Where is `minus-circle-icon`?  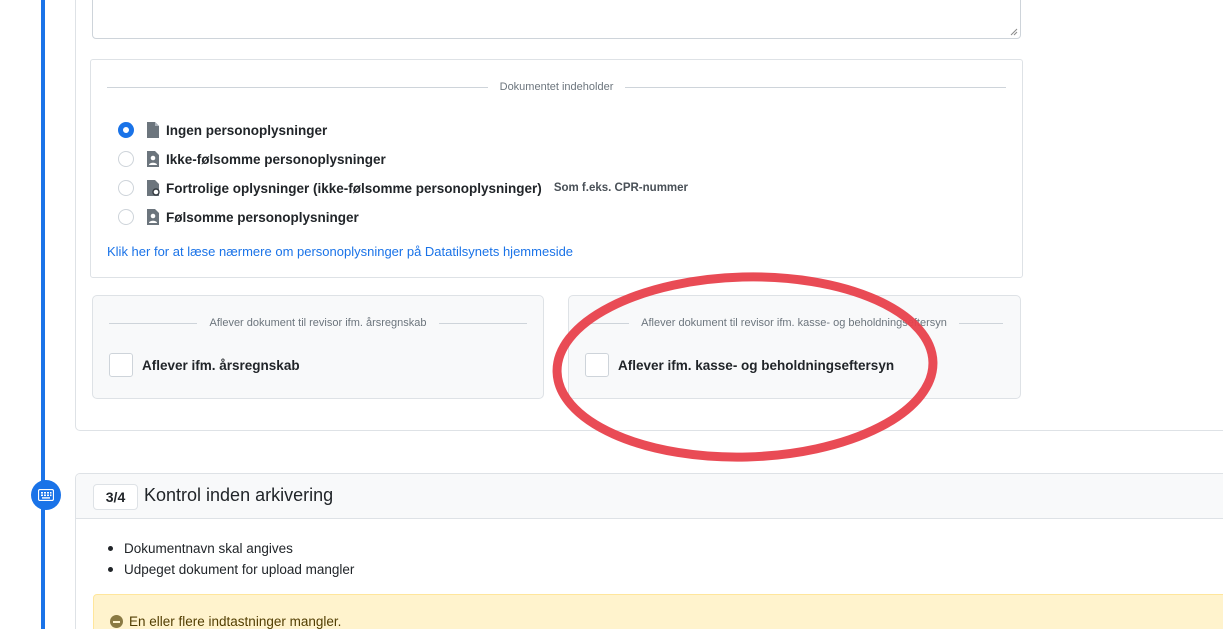
minus-circle-icon is located at coordinates (116, 621).